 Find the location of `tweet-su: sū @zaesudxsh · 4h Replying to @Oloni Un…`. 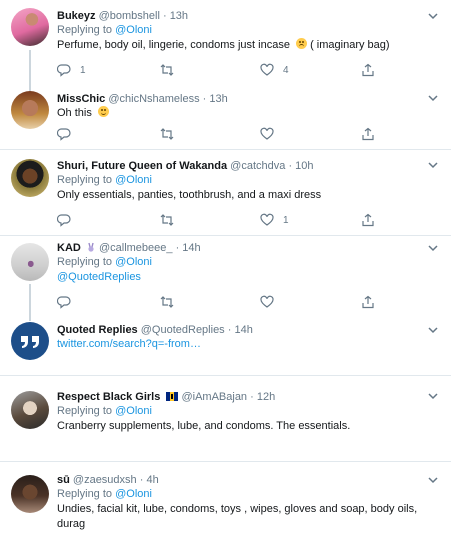

tweet-su: sū @zaesudxsh · 4h Replying to @Oloni Un… is located at coordinates (225, 499).